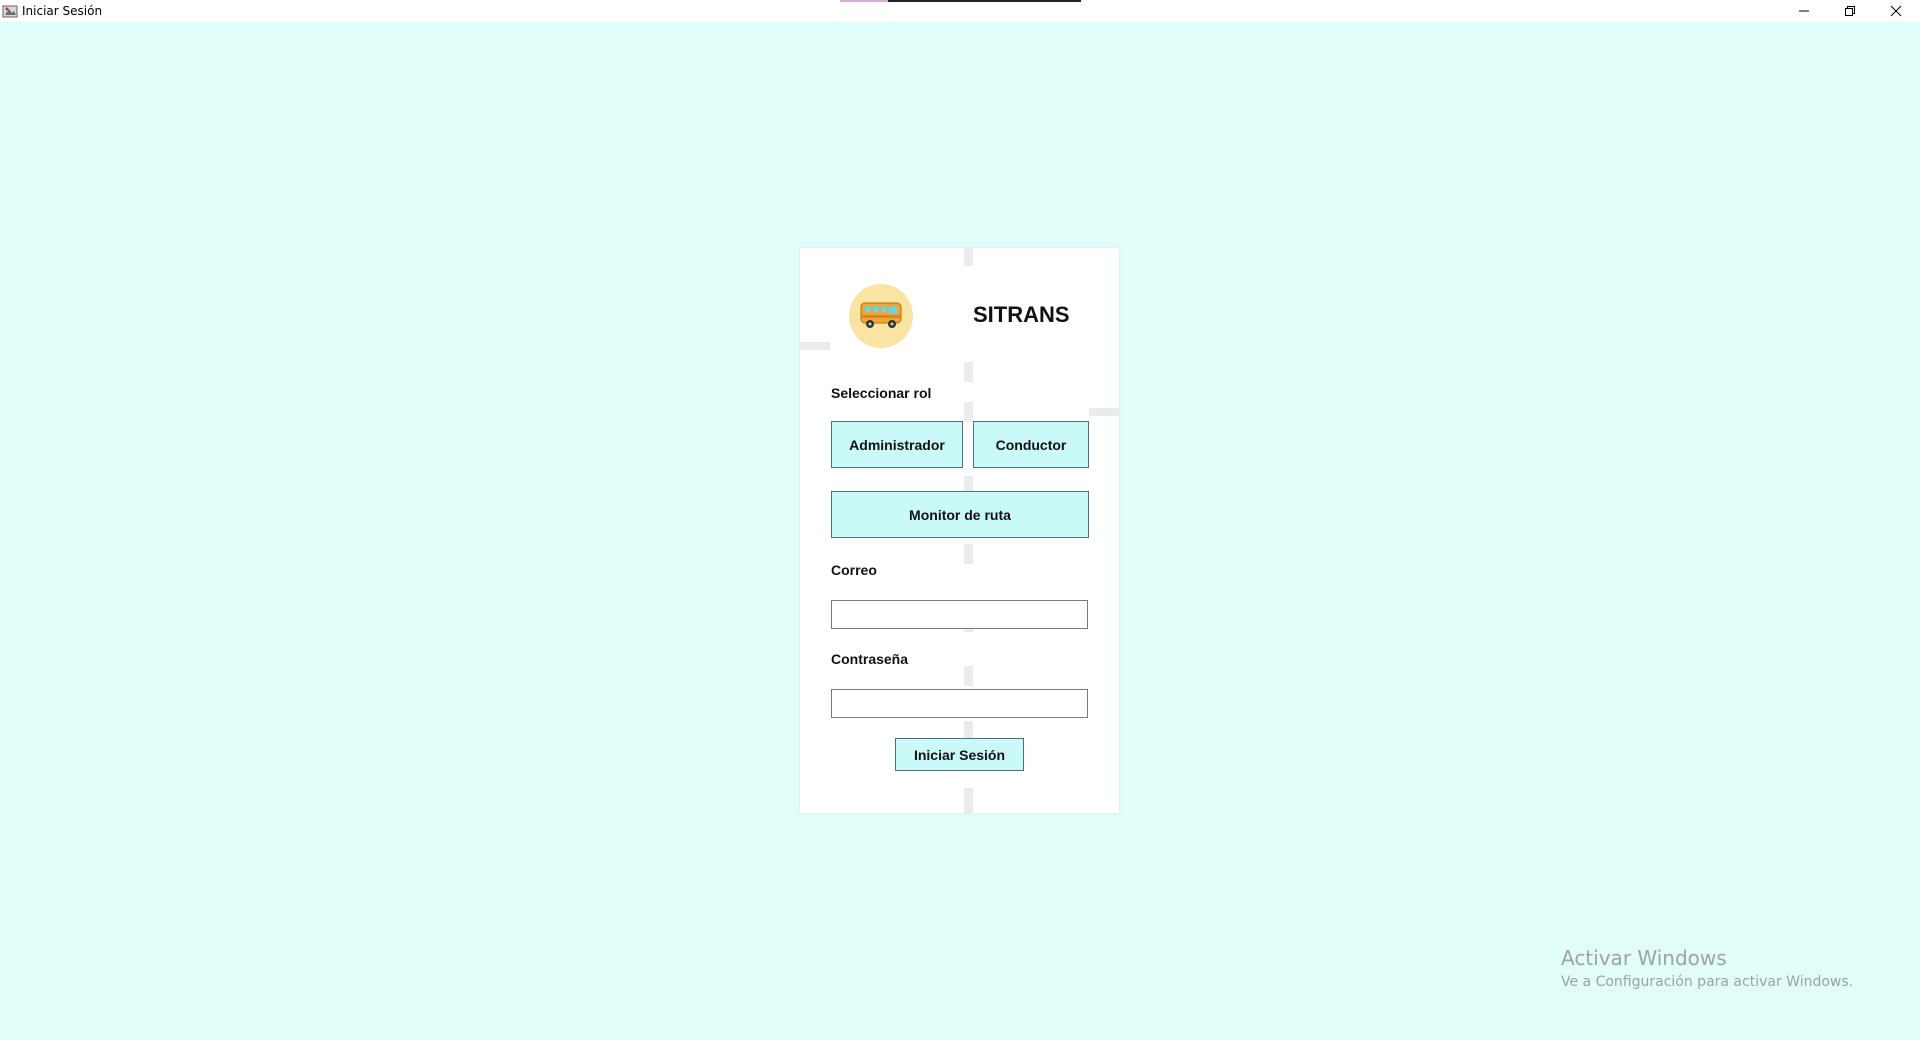 This screenshot has height=1040, width=1920. What do you see at coordinates (864, 1) in the screenshot?
I see `titlebar-accent-strip` at bounding box center [864, 1].